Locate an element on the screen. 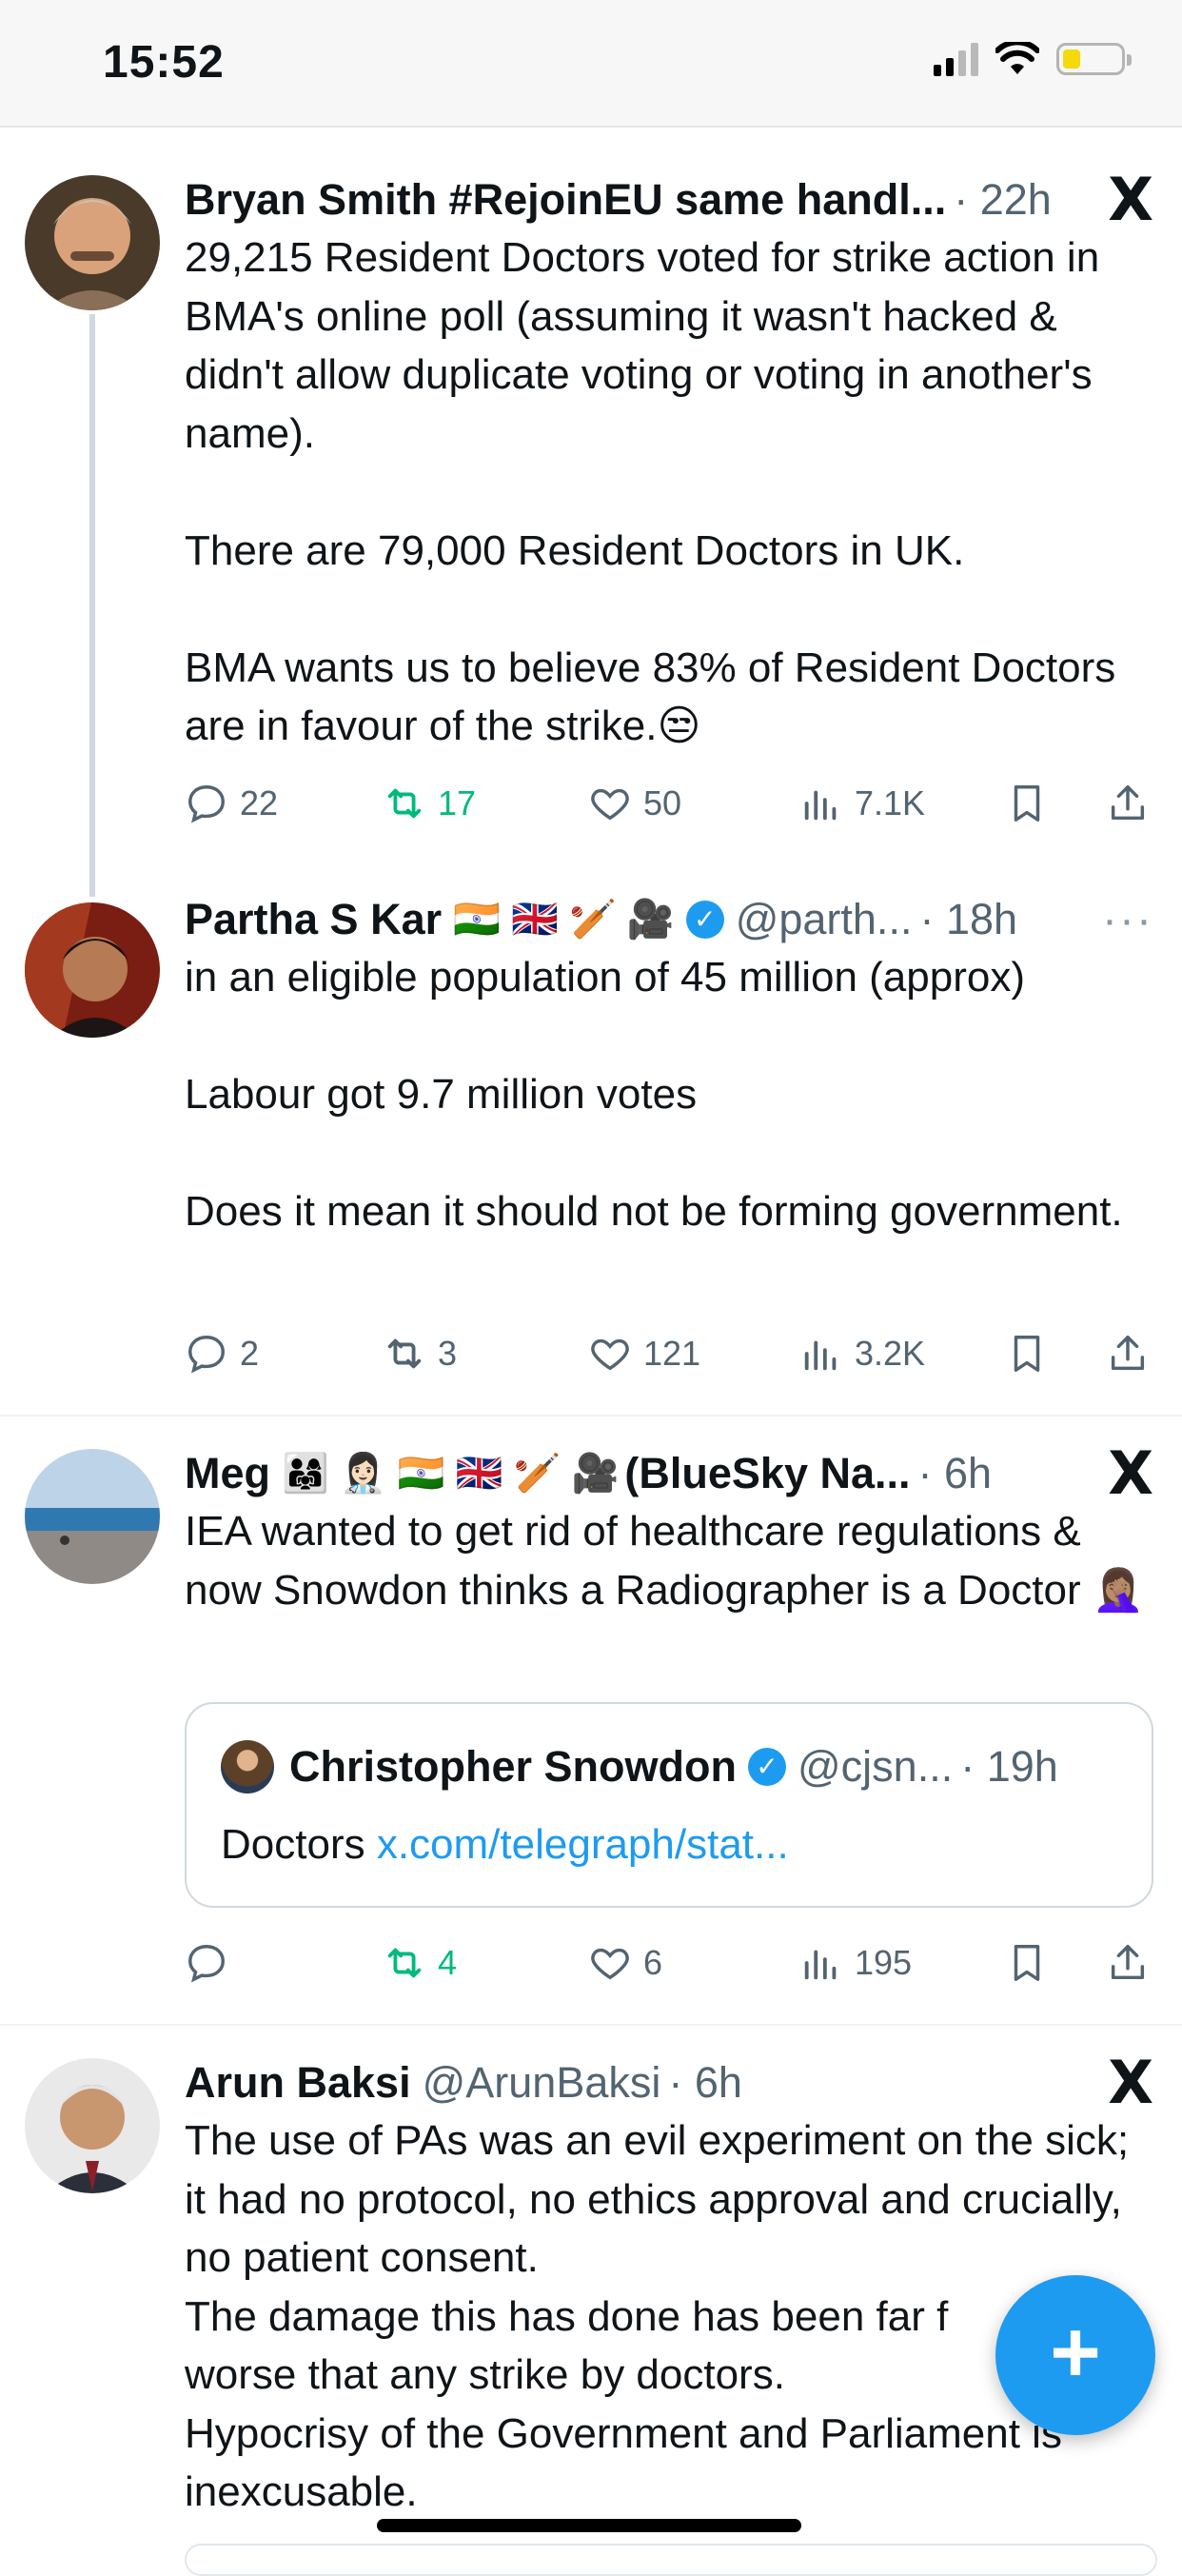  quote-header: Christopher Snowdon ✓ @cjsn... · 19h is located at coordinates (639, 1766).